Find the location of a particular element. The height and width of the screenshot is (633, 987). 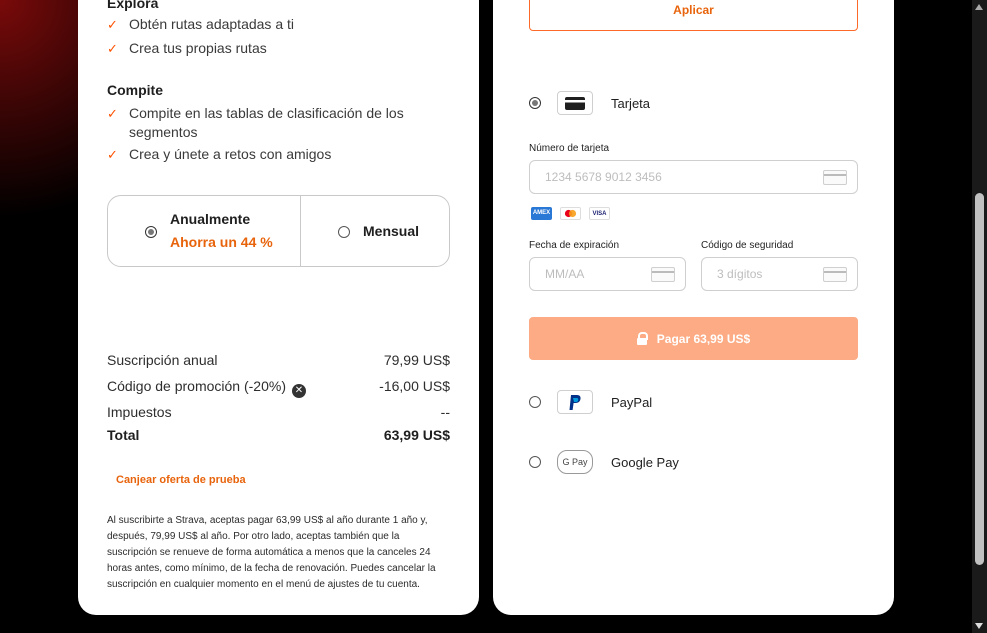

google-pay-icon: G Pay is located at coordinates (575, 462).